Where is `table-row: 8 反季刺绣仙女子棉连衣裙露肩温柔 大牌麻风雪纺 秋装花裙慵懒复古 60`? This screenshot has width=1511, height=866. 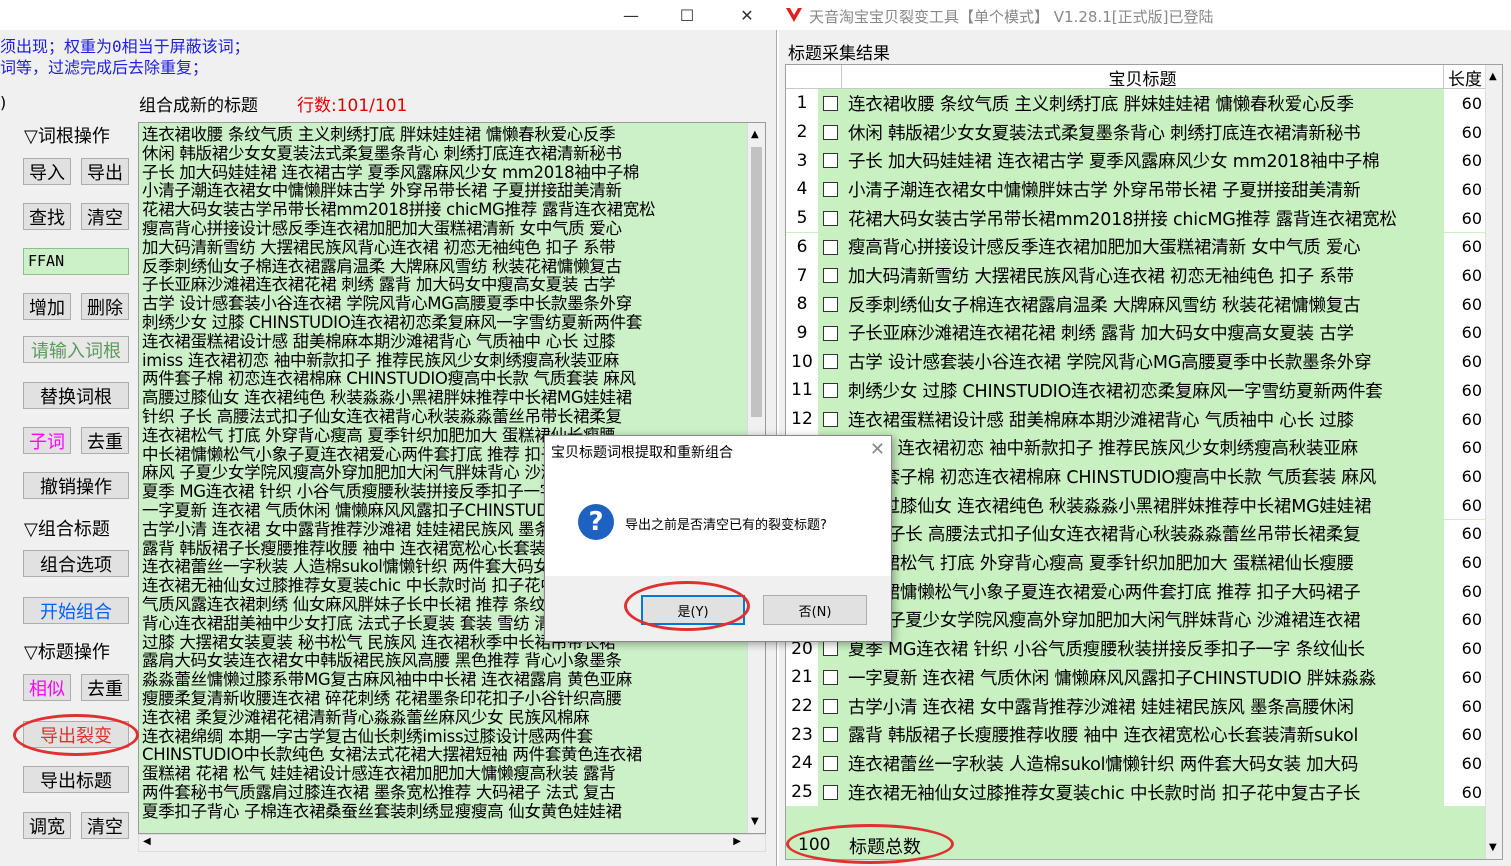
table-row: 8 反季刺绣仙女子棉连衣裙露肩温柔 大牌麻风雪纺 秋装花裙慵懒复古 60 is located at coordinates (1136, 304).